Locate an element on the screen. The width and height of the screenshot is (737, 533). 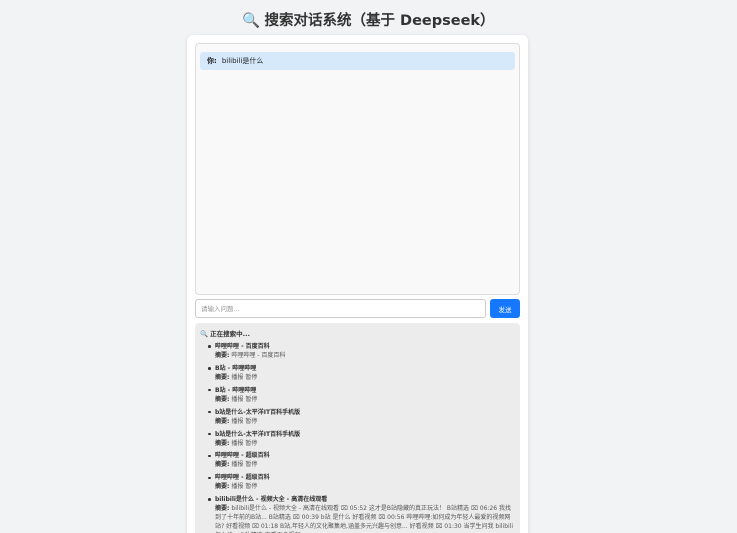
page-title: 🔍 搜索对话系统（基于 Deepseek） is located at coordinates (368, 19).